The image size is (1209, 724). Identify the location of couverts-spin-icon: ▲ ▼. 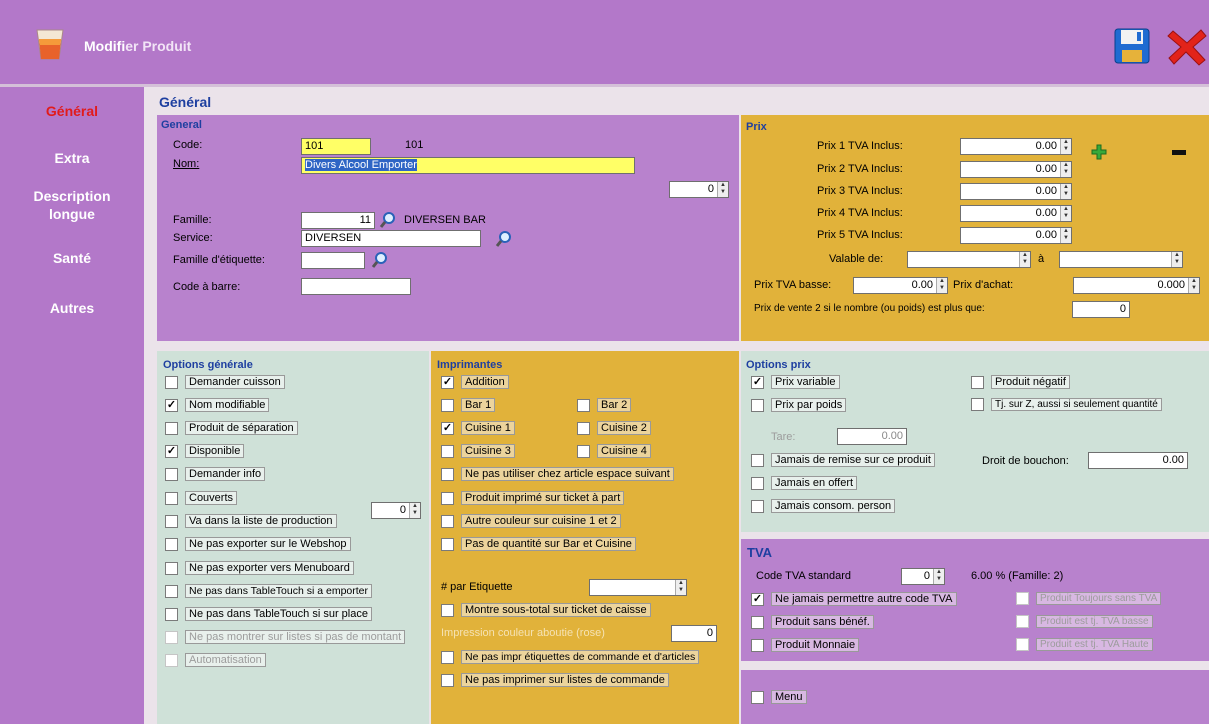
(414, 510).